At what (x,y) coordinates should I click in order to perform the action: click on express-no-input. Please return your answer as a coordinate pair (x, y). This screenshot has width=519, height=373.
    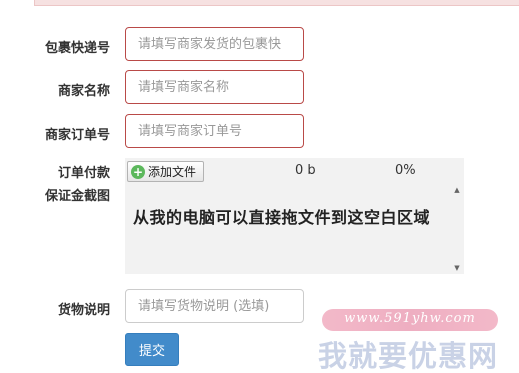
    Looking at the image, I should click on (214, 44).